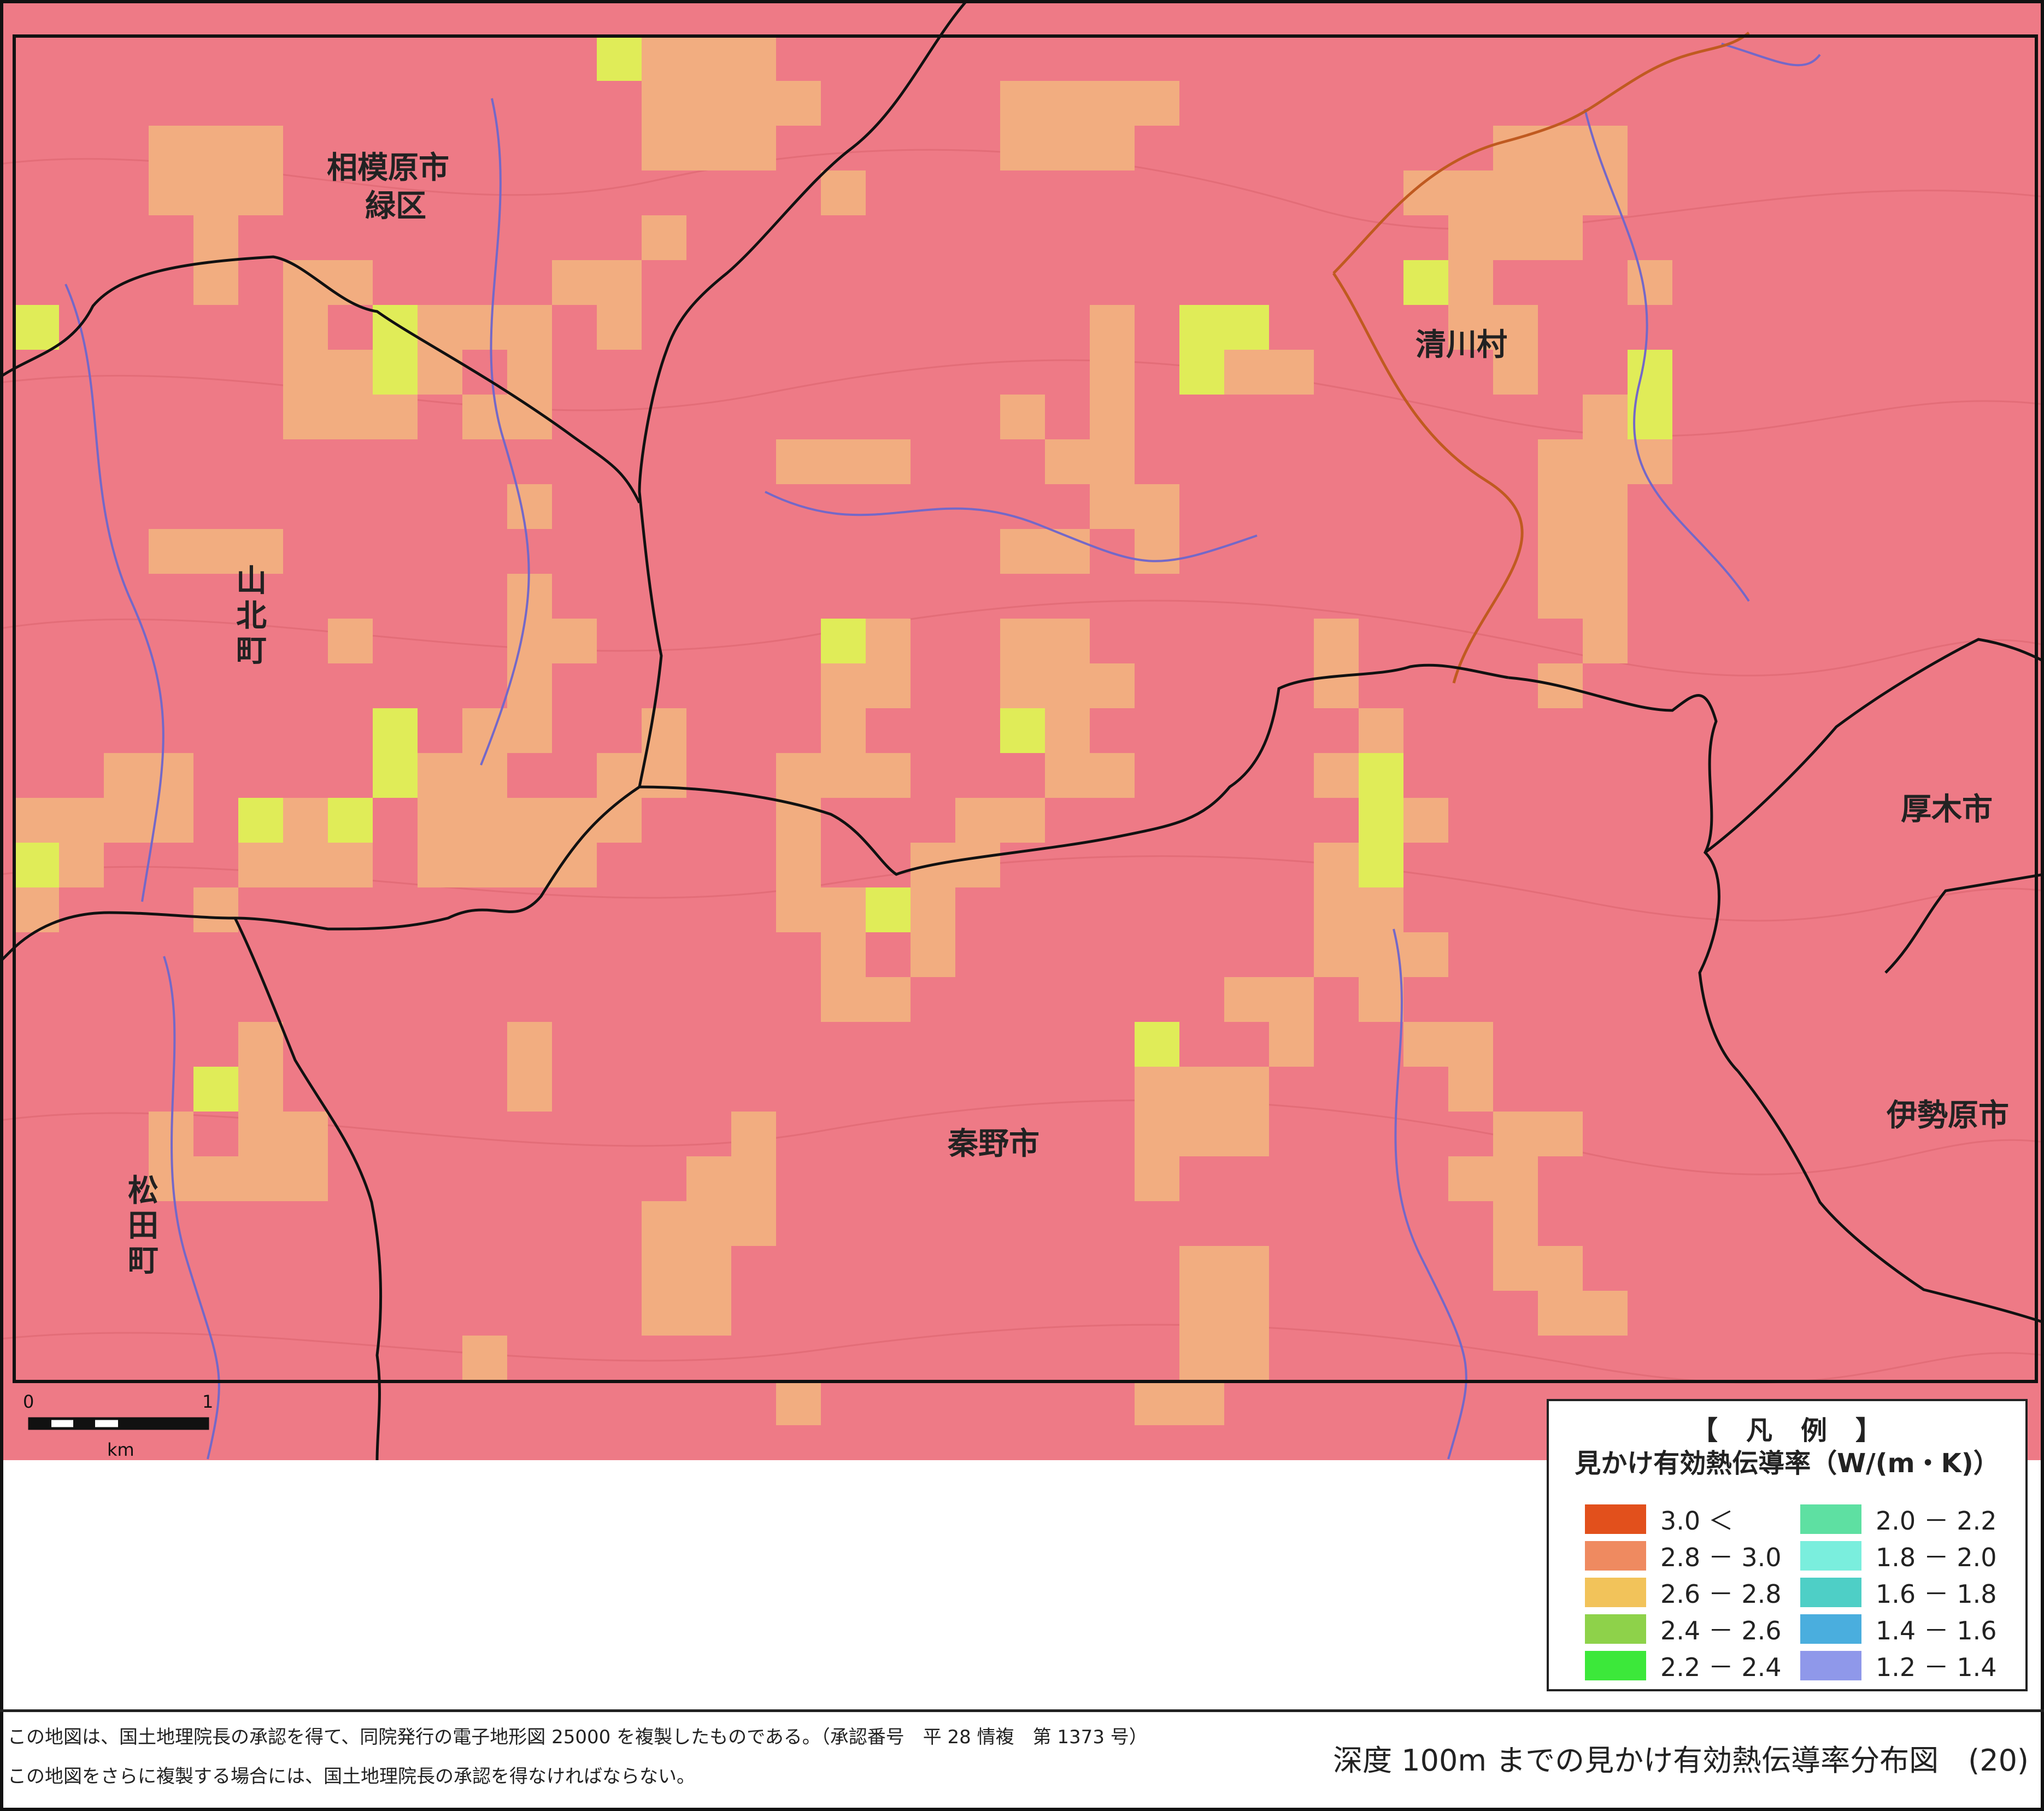  What do you see at coordinates (143, 1226) in the screenshot?
I see `place-matsuda-2: 田` at bounding box center [143, 1226].